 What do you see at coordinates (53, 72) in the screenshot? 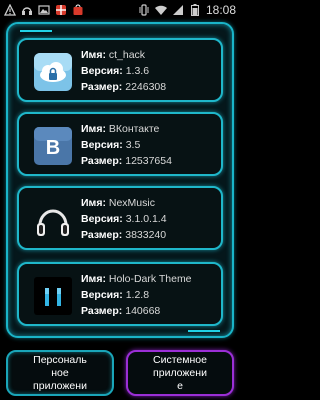
I see `cloud-lock-icon` at bounding box center [53, 72].